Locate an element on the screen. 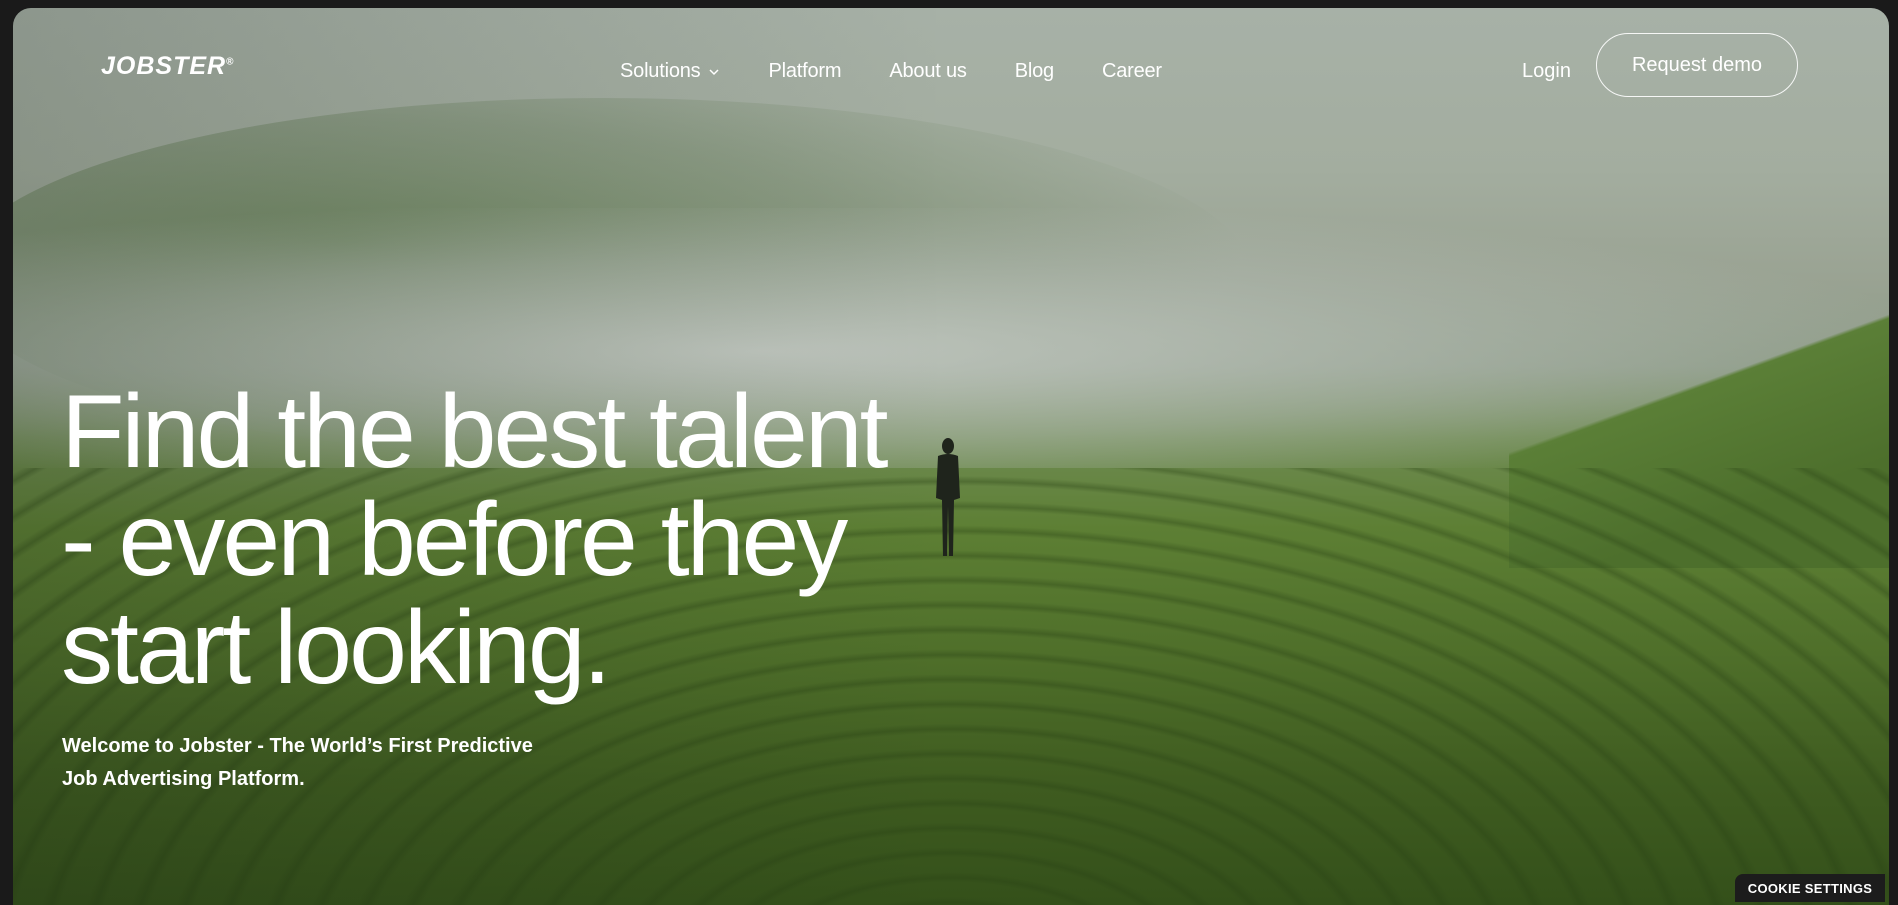 This screenshot has width=1898, height=905. nav-item-label: Career is located at coordinates (1131, 71).